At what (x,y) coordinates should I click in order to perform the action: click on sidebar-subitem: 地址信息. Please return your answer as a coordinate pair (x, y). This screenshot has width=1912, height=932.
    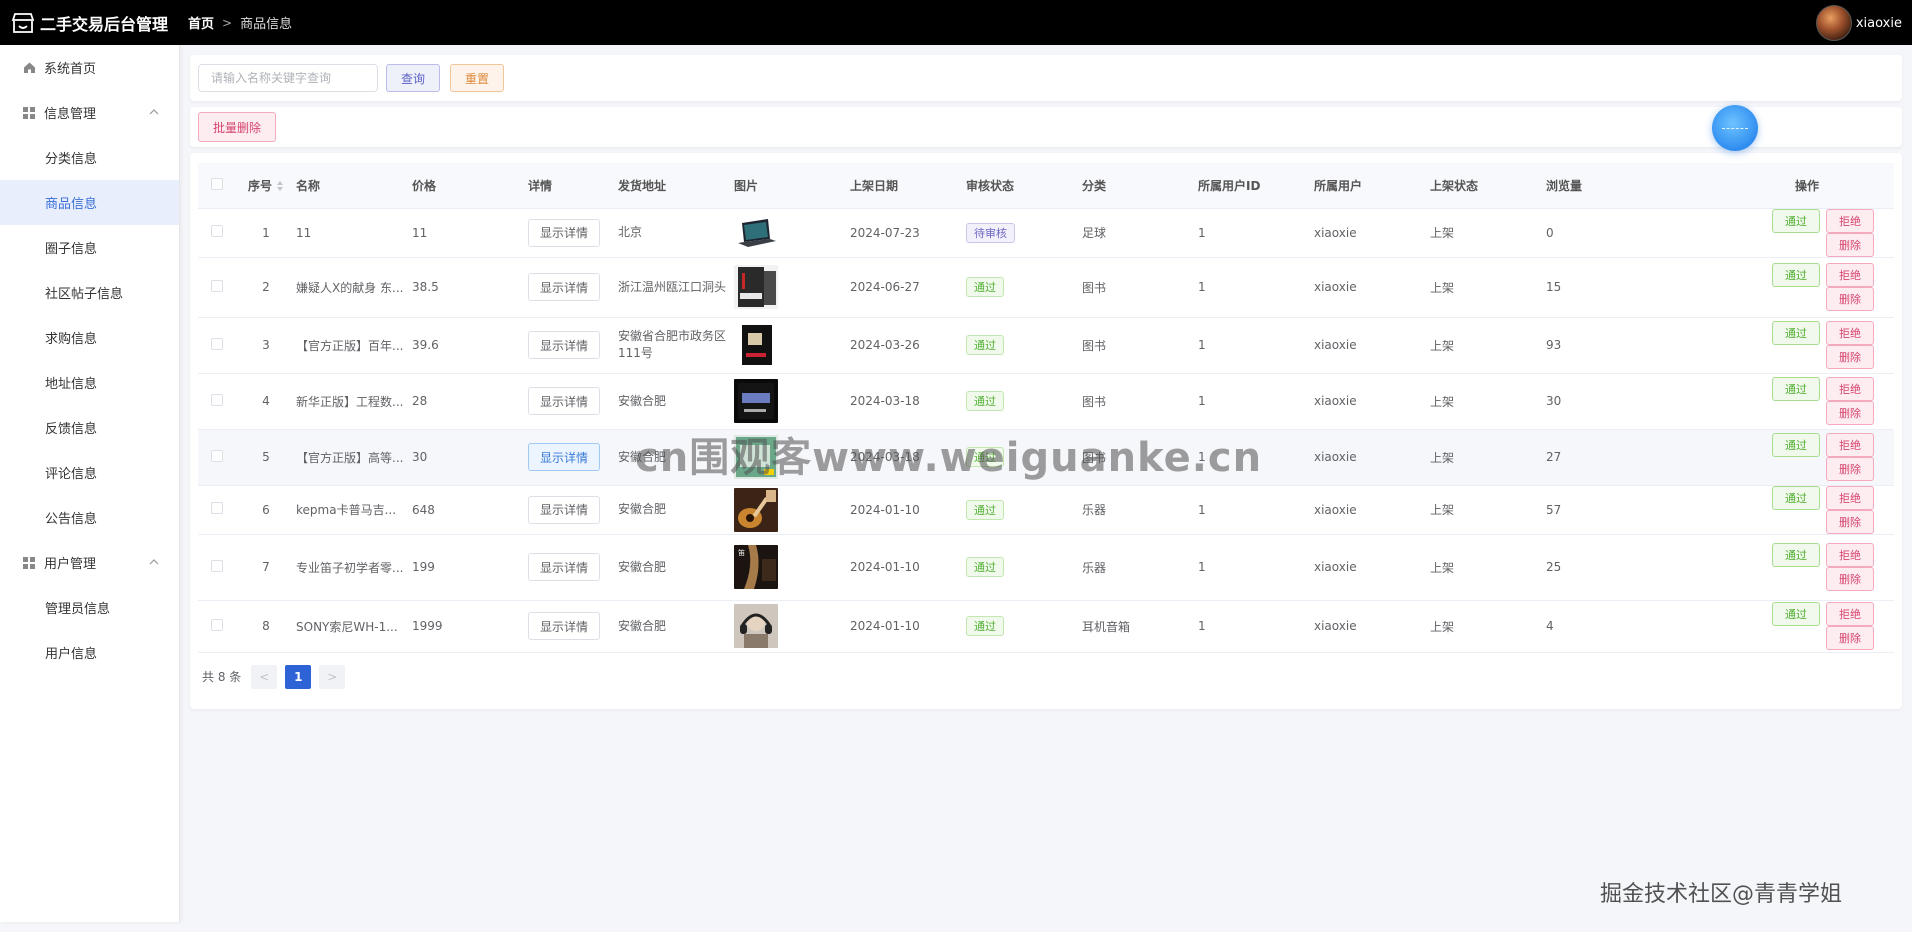
    Looking at the image, I should click on (89, 382).